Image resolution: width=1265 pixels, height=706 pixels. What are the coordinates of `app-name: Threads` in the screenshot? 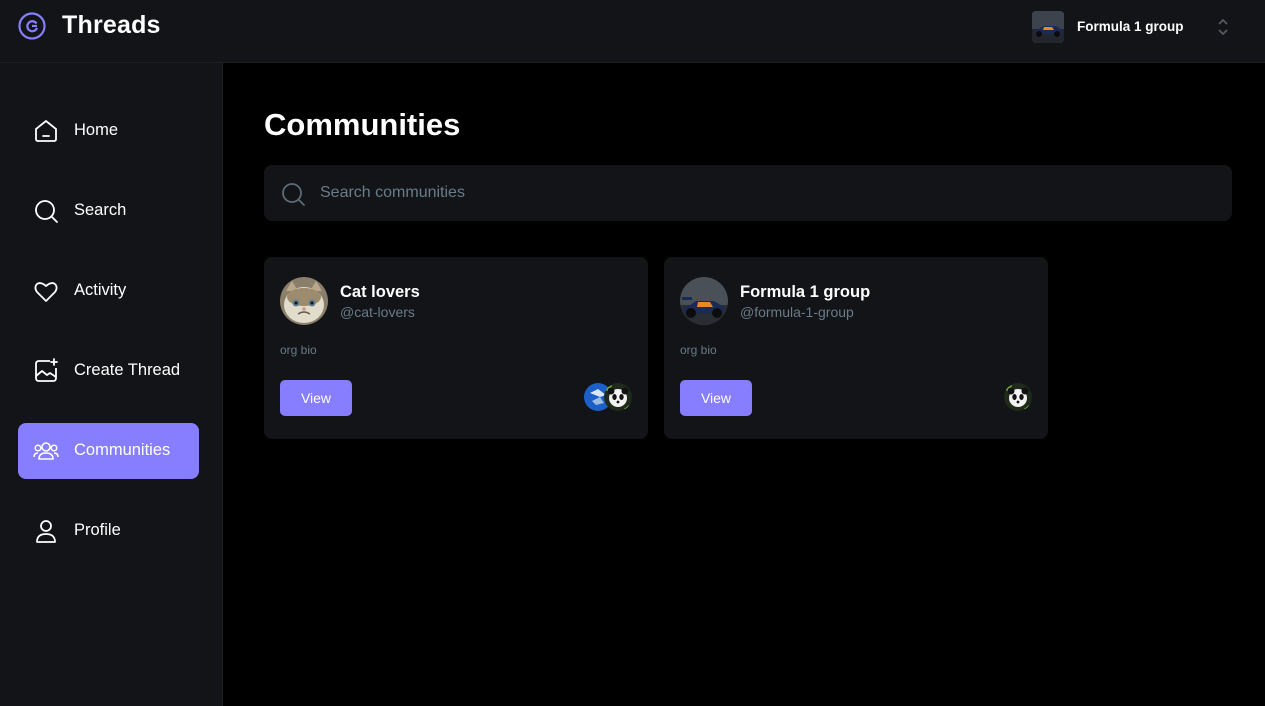 It's located at (111, 25).